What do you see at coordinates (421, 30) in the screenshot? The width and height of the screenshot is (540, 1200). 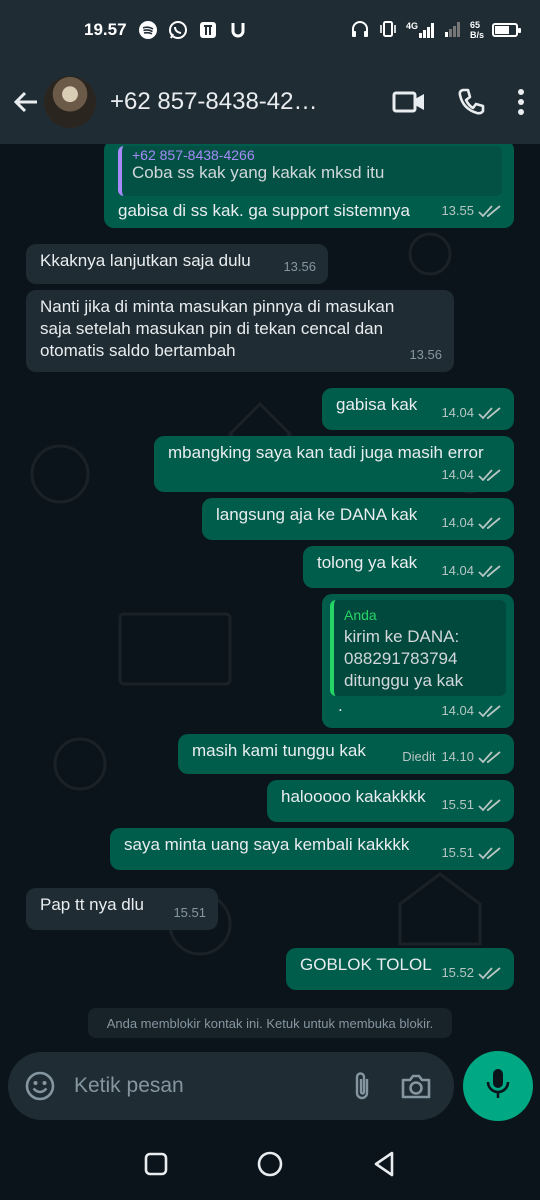 I see `signal-icon: 4G` at bounding box center [421, 30].